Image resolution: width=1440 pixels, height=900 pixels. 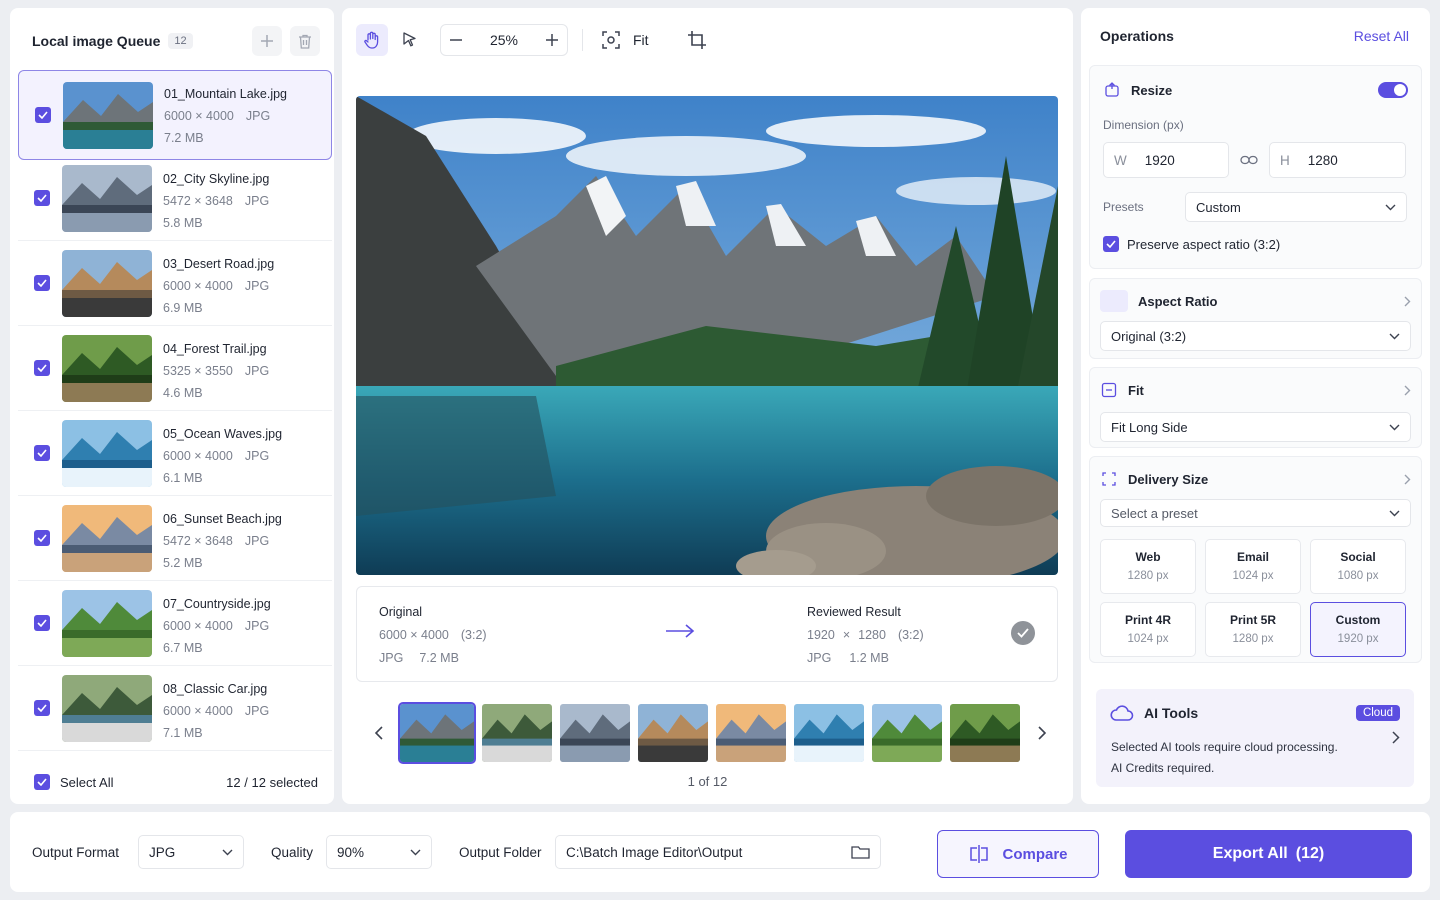 I want to click on preset-name: Web, so click(x=1148, y=557).